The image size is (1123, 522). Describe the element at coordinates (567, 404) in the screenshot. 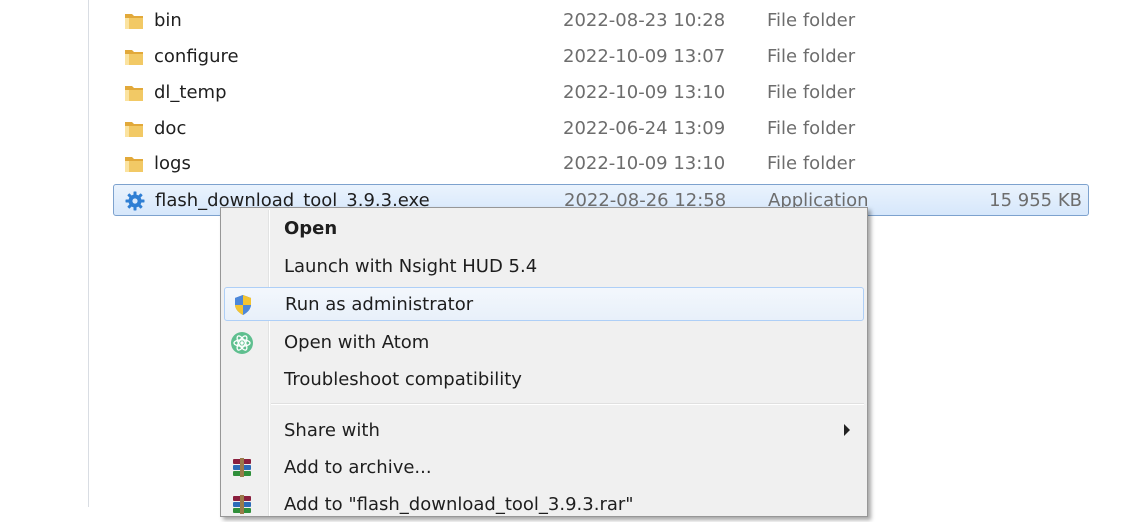

I see `menu-separator` at that location.